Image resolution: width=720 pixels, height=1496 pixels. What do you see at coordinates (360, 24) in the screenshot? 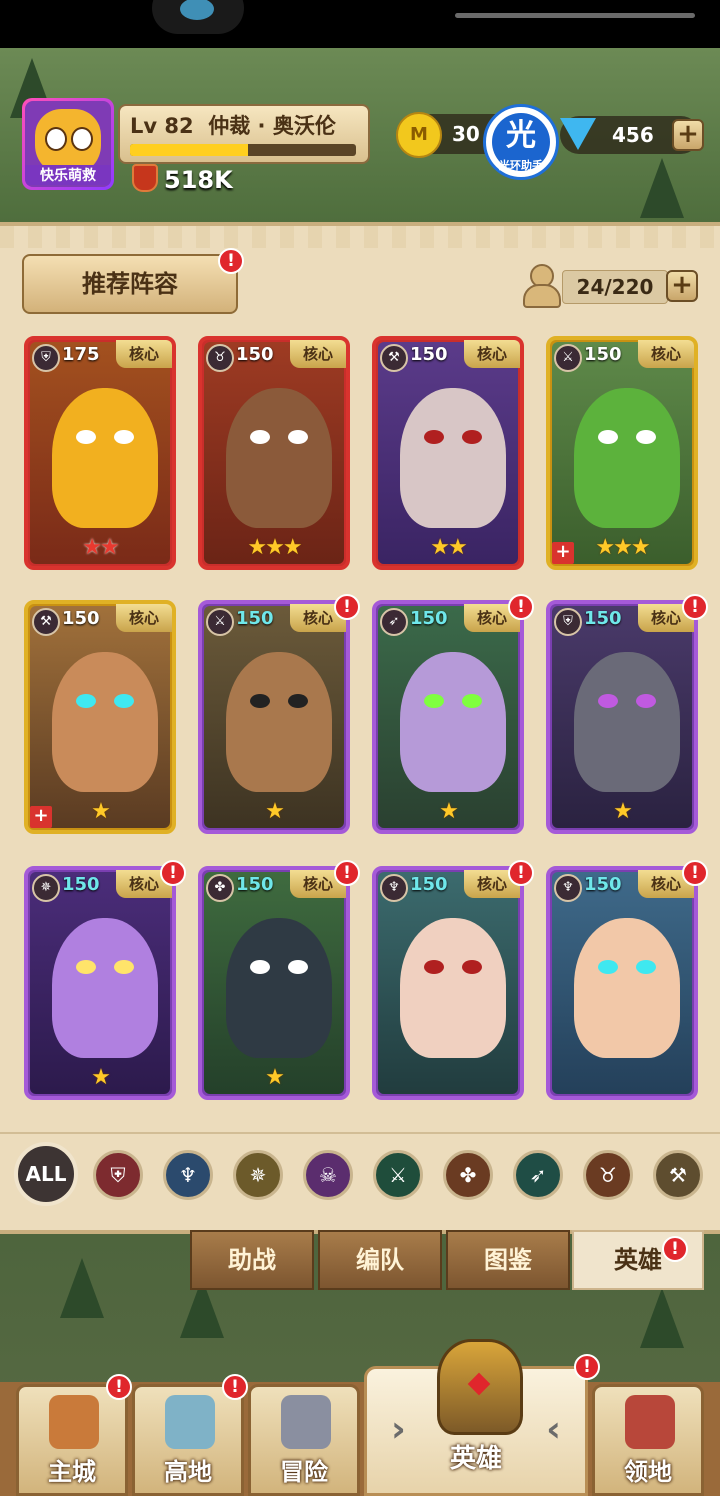
I see `status-bar` at bounding box center [360, 24].